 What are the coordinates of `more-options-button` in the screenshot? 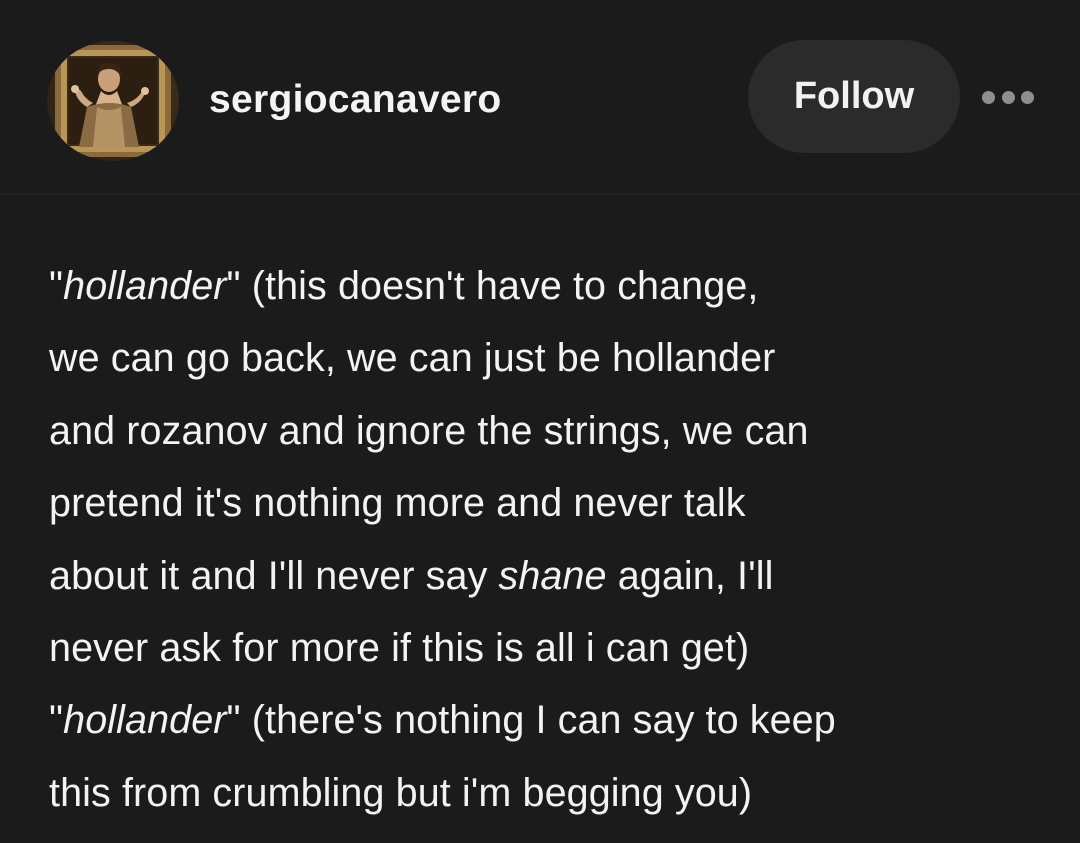 It's located at (1008, 97).